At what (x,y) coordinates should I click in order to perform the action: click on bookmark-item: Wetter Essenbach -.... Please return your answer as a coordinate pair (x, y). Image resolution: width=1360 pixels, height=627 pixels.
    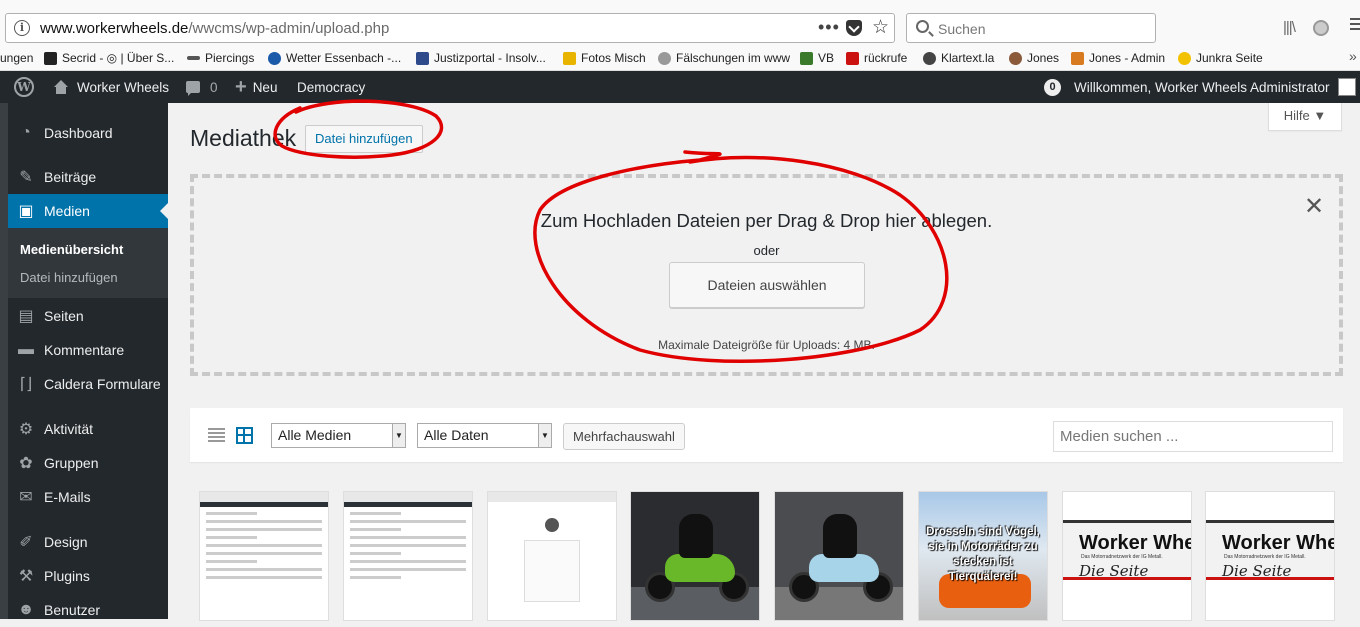
    Looking at the image, I should click on (334, 58).